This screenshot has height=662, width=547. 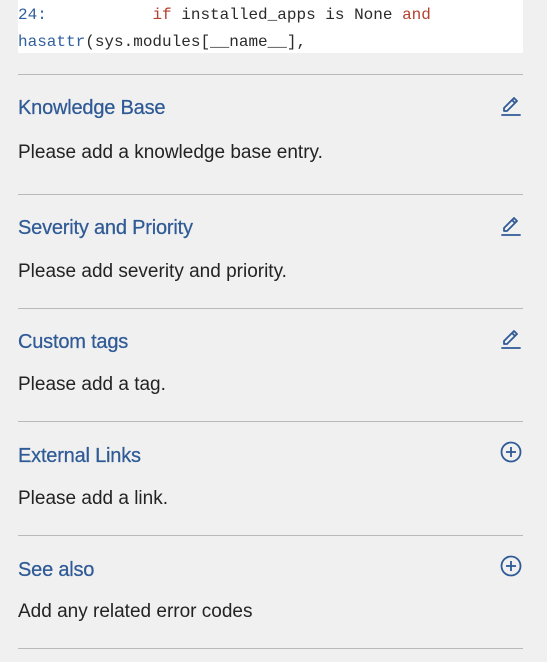 I want to click on section-body: Add any related error codes, so click(x=135, y=611).